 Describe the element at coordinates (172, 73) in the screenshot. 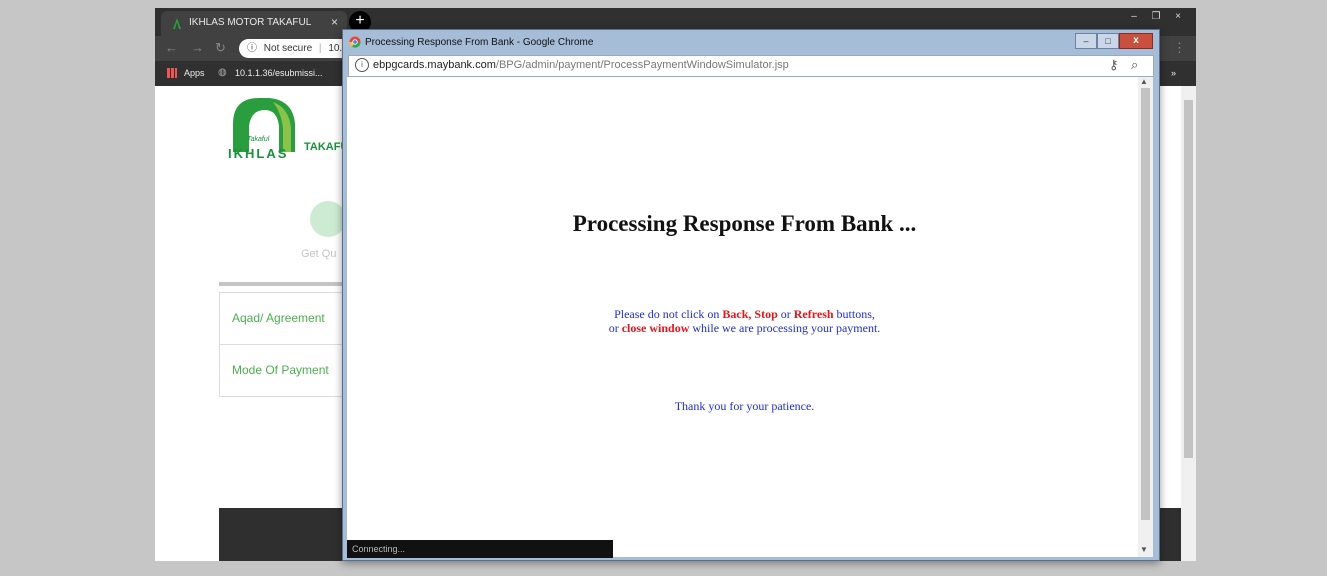

I see `apps-grid-icon` at that location.